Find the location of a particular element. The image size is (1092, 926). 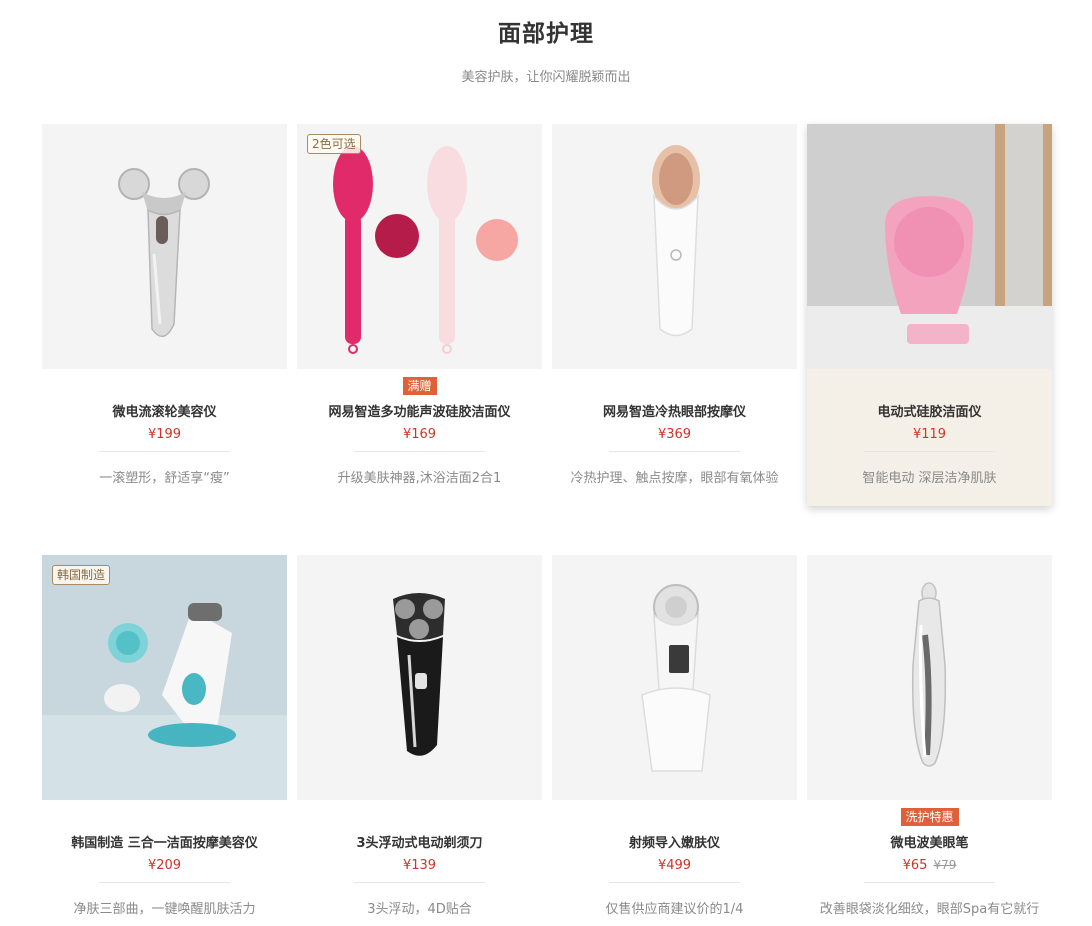

product-description: 仅售供应商建议价的1/4 is located at coordinates (674, 909).